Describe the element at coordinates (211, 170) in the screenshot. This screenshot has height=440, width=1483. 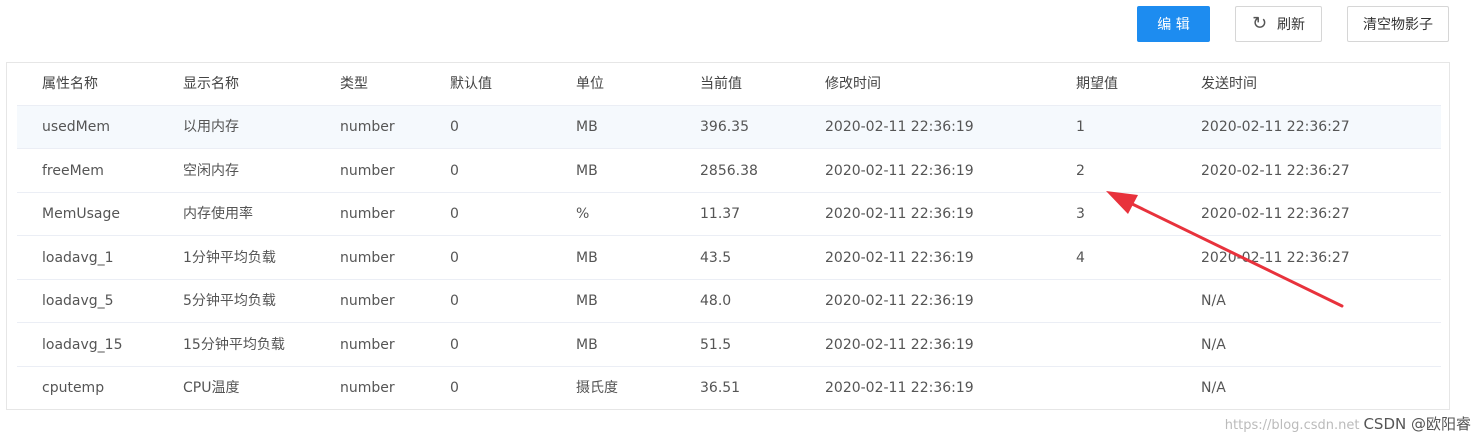
I see `table-cell: 空闲内存` at that location.